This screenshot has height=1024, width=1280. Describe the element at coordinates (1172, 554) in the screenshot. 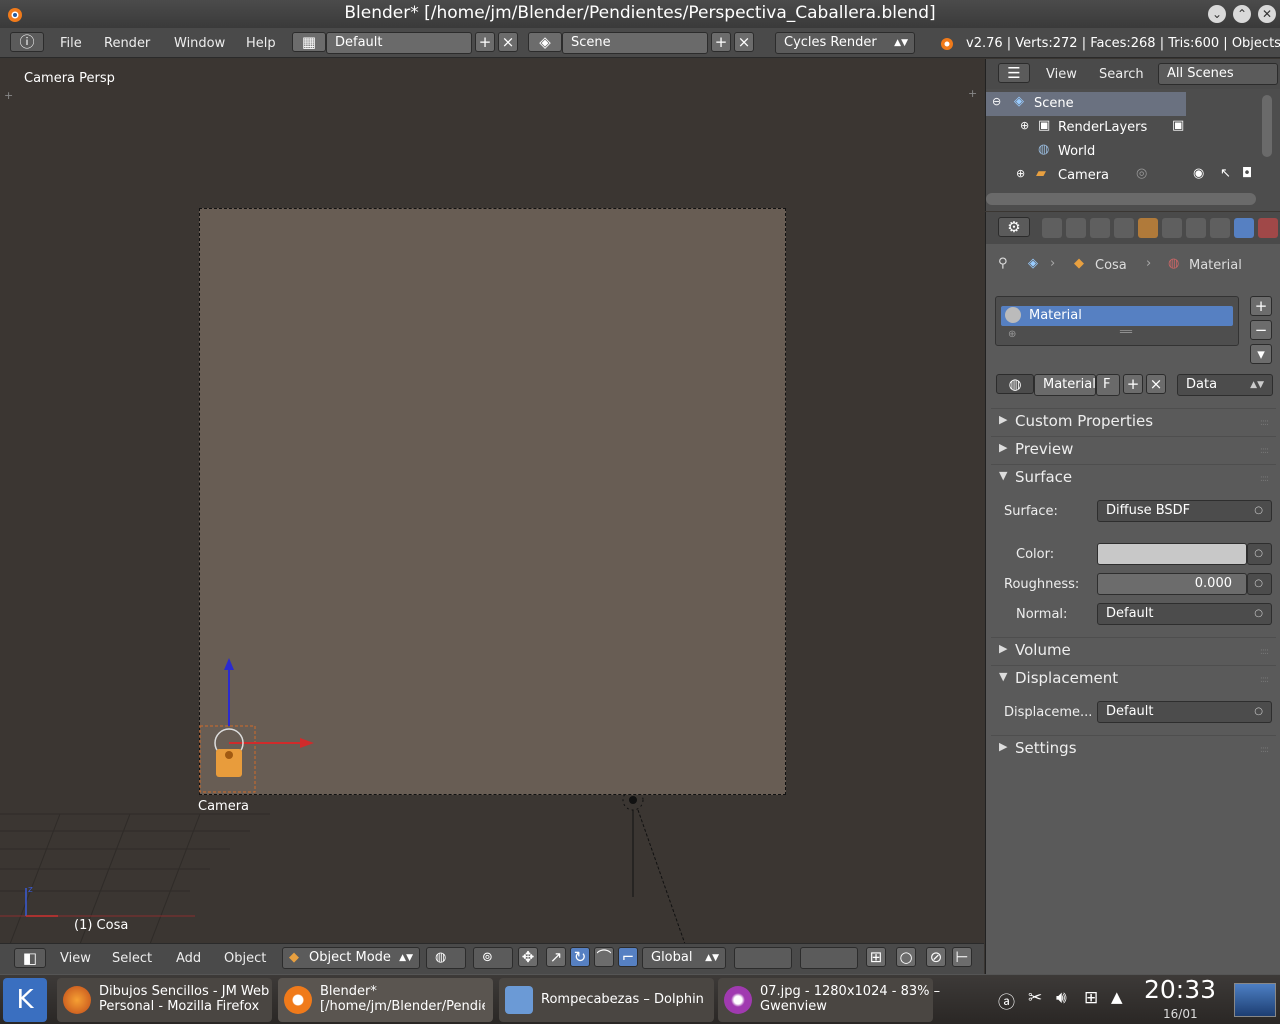

I see `color-swatch` at that location.